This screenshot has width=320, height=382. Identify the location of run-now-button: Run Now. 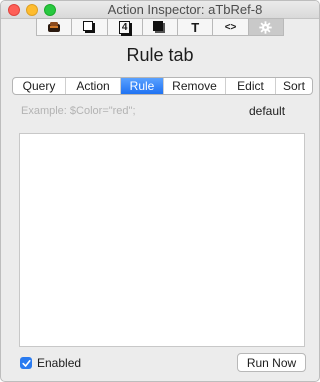
(271, 362).